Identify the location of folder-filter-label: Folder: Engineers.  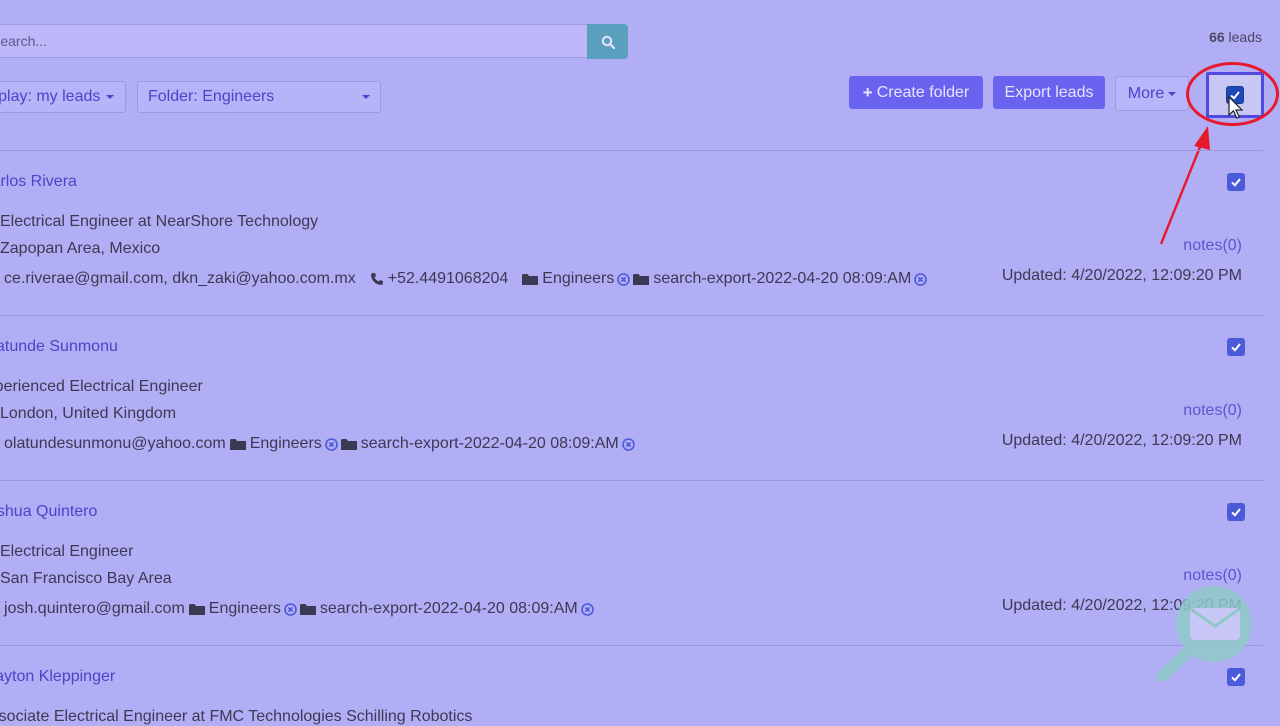
(211, 96).